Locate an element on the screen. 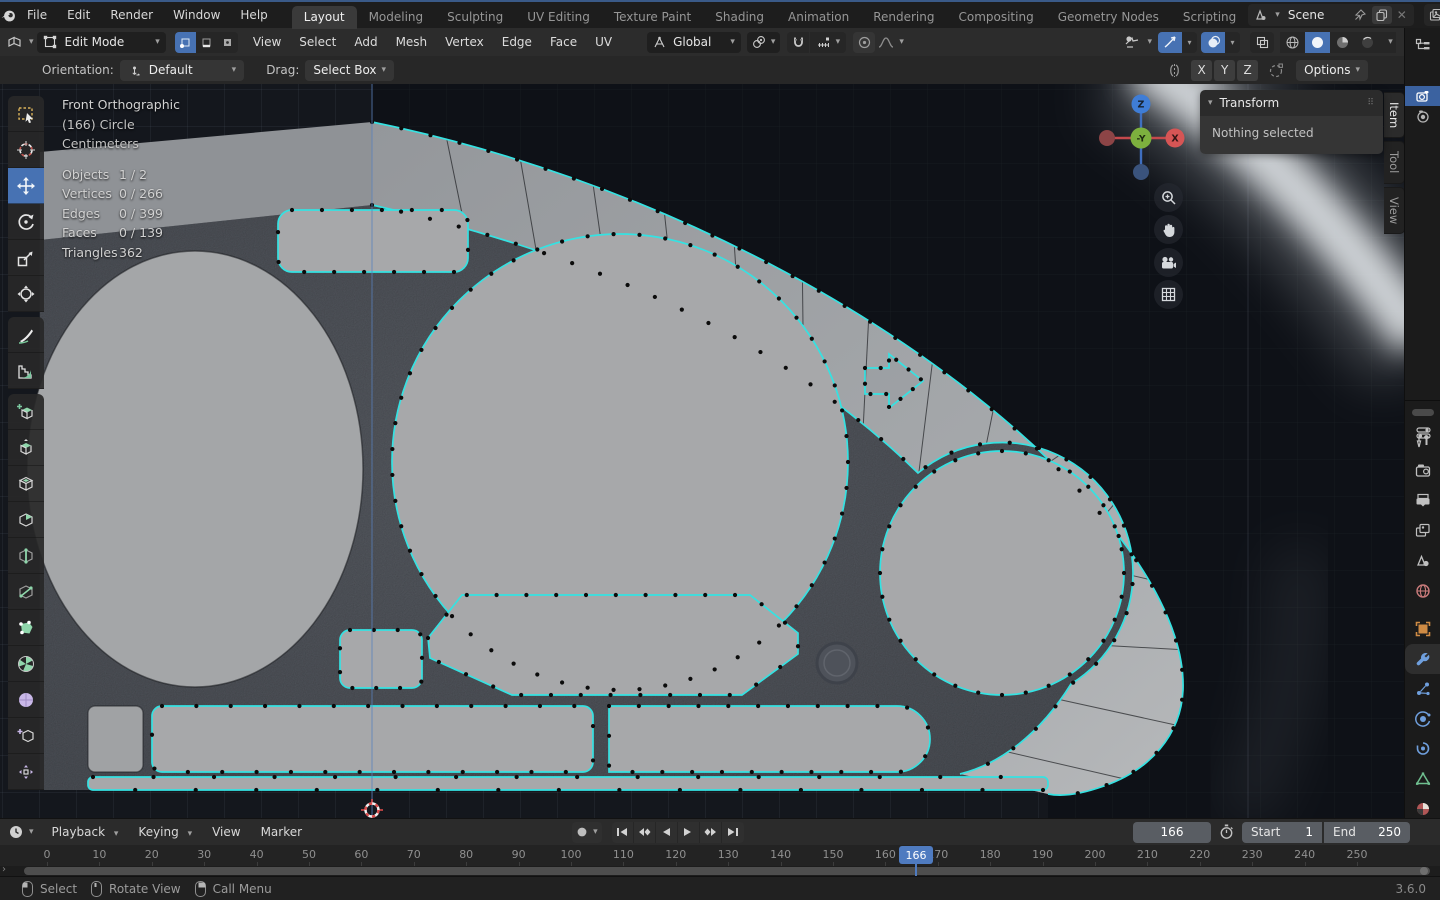  snap-target-selector: ▾ is located at coordinates (828, 42).